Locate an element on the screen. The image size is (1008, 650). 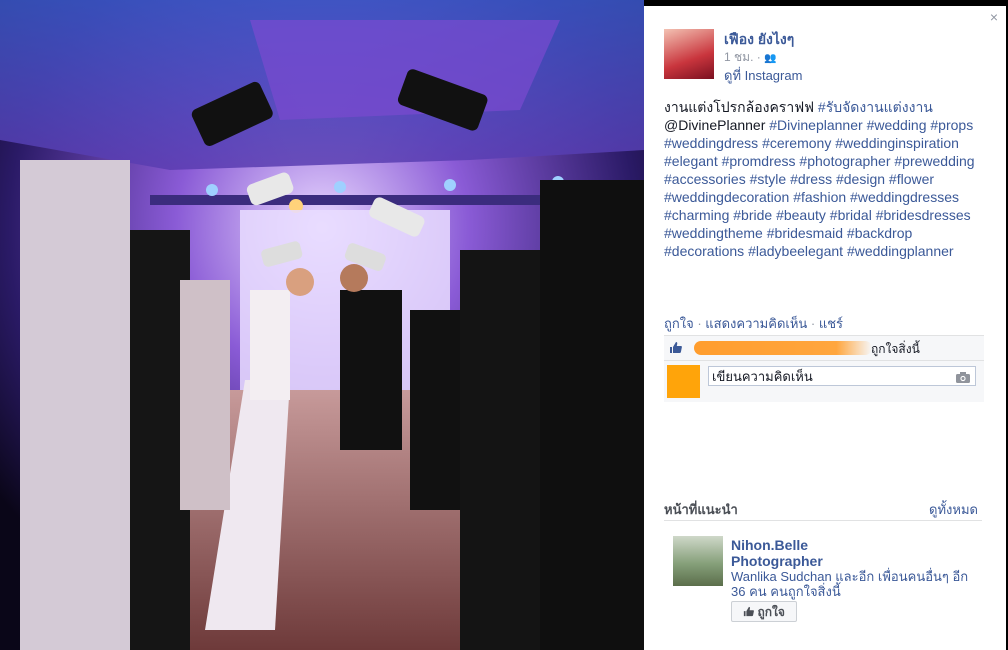
hashtag-link: #style is located at coordinates (768, 179).